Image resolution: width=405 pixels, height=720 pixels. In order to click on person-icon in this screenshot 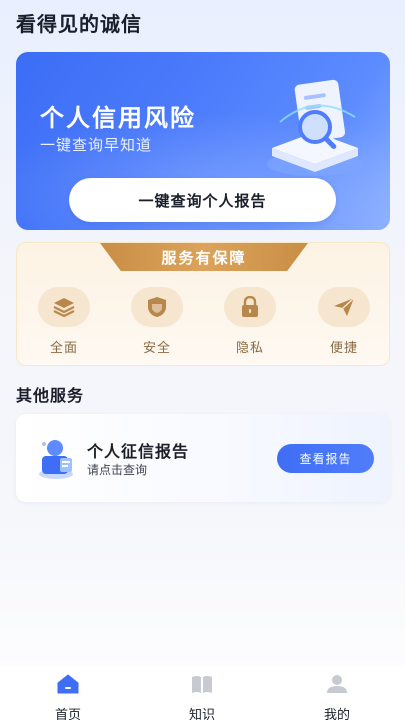, I will do `click(337, 684)`.